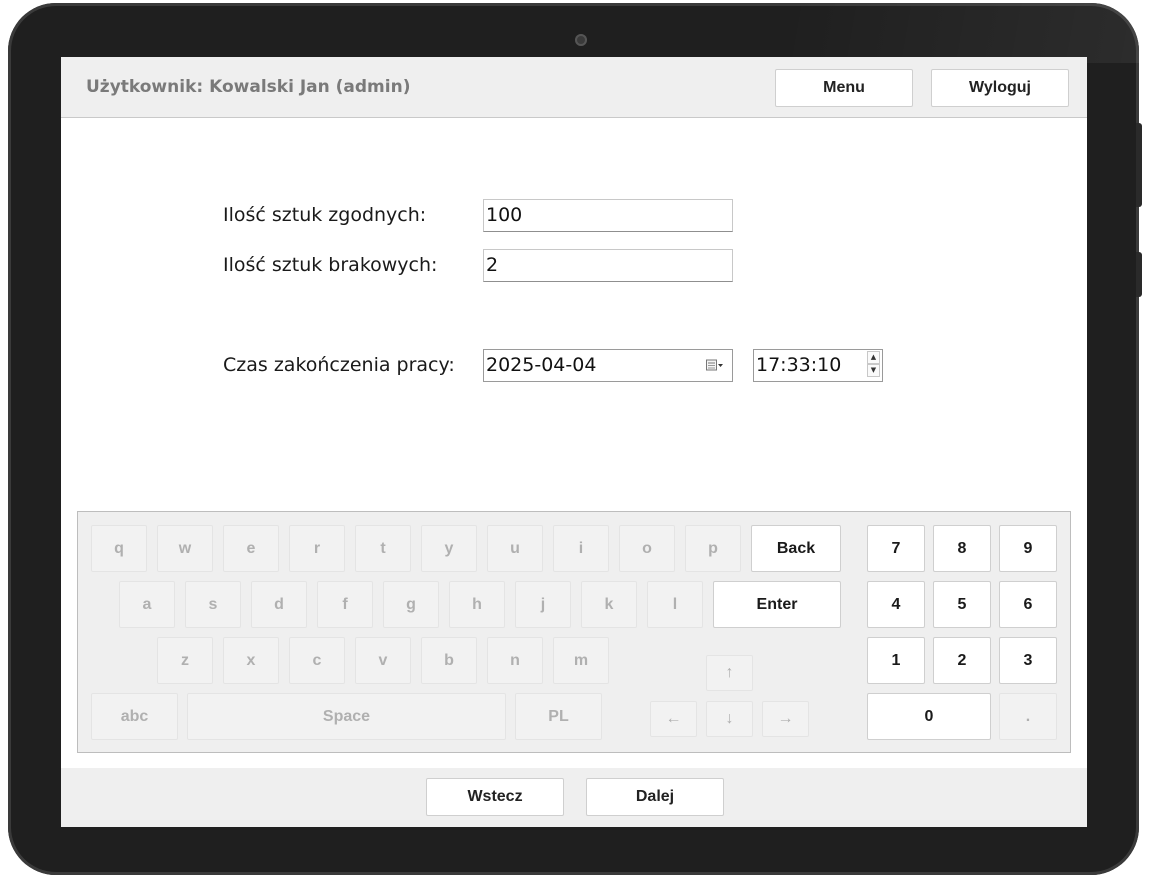 The height and width of the screenshot is (880, 1150). I want to click on next-button: Dalej, so click(655, 797).